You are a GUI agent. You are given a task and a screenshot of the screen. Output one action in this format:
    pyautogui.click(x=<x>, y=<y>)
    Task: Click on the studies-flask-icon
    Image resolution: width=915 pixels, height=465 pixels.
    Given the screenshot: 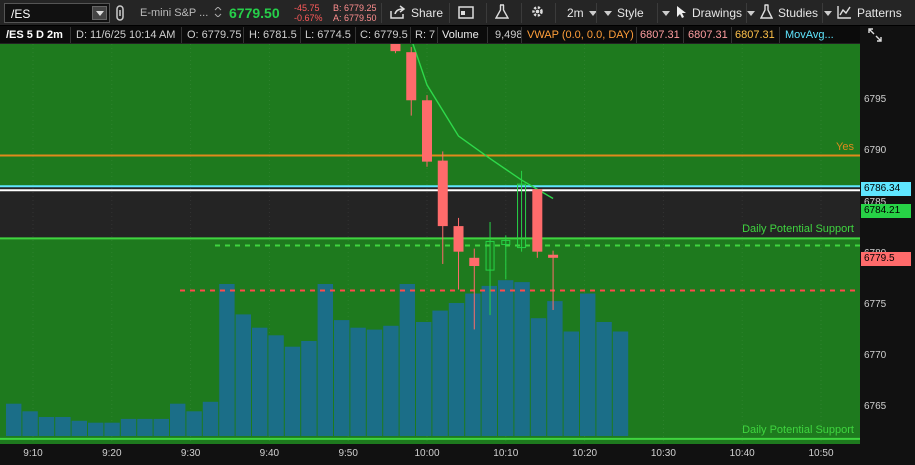 What is the action you would take?
    pyautogui.click(x=766, y=13)
    